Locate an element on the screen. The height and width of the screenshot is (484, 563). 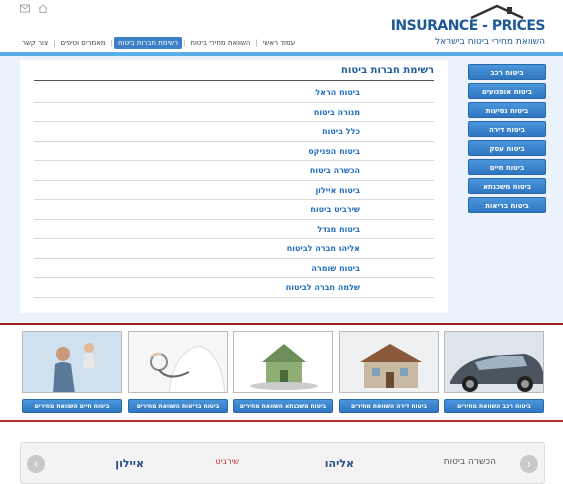
chevron-left-icon: ‹ is located at coordinates (36, 464).